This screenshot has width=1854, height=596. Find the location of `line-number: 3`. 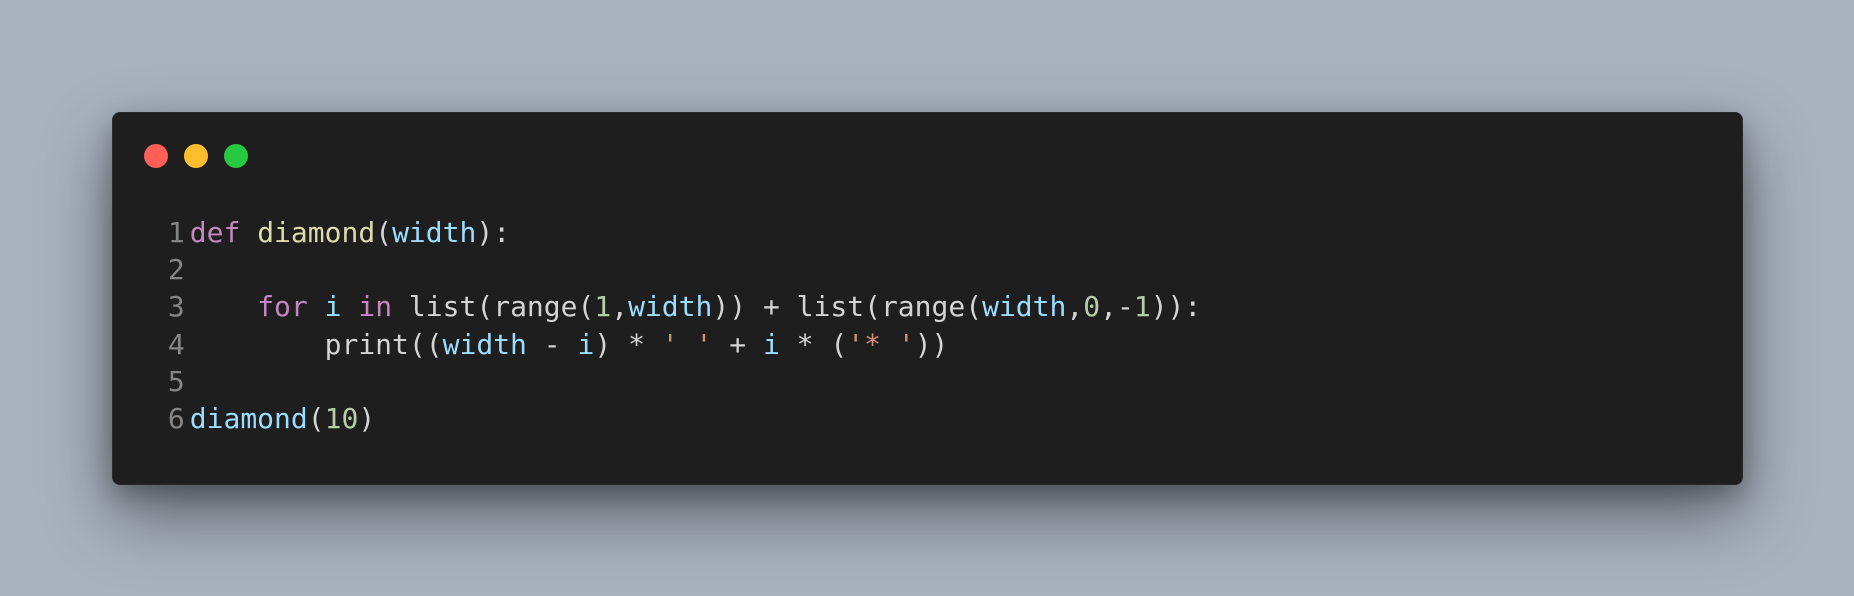

line-number: 3 is located at coordinates (176, 307).